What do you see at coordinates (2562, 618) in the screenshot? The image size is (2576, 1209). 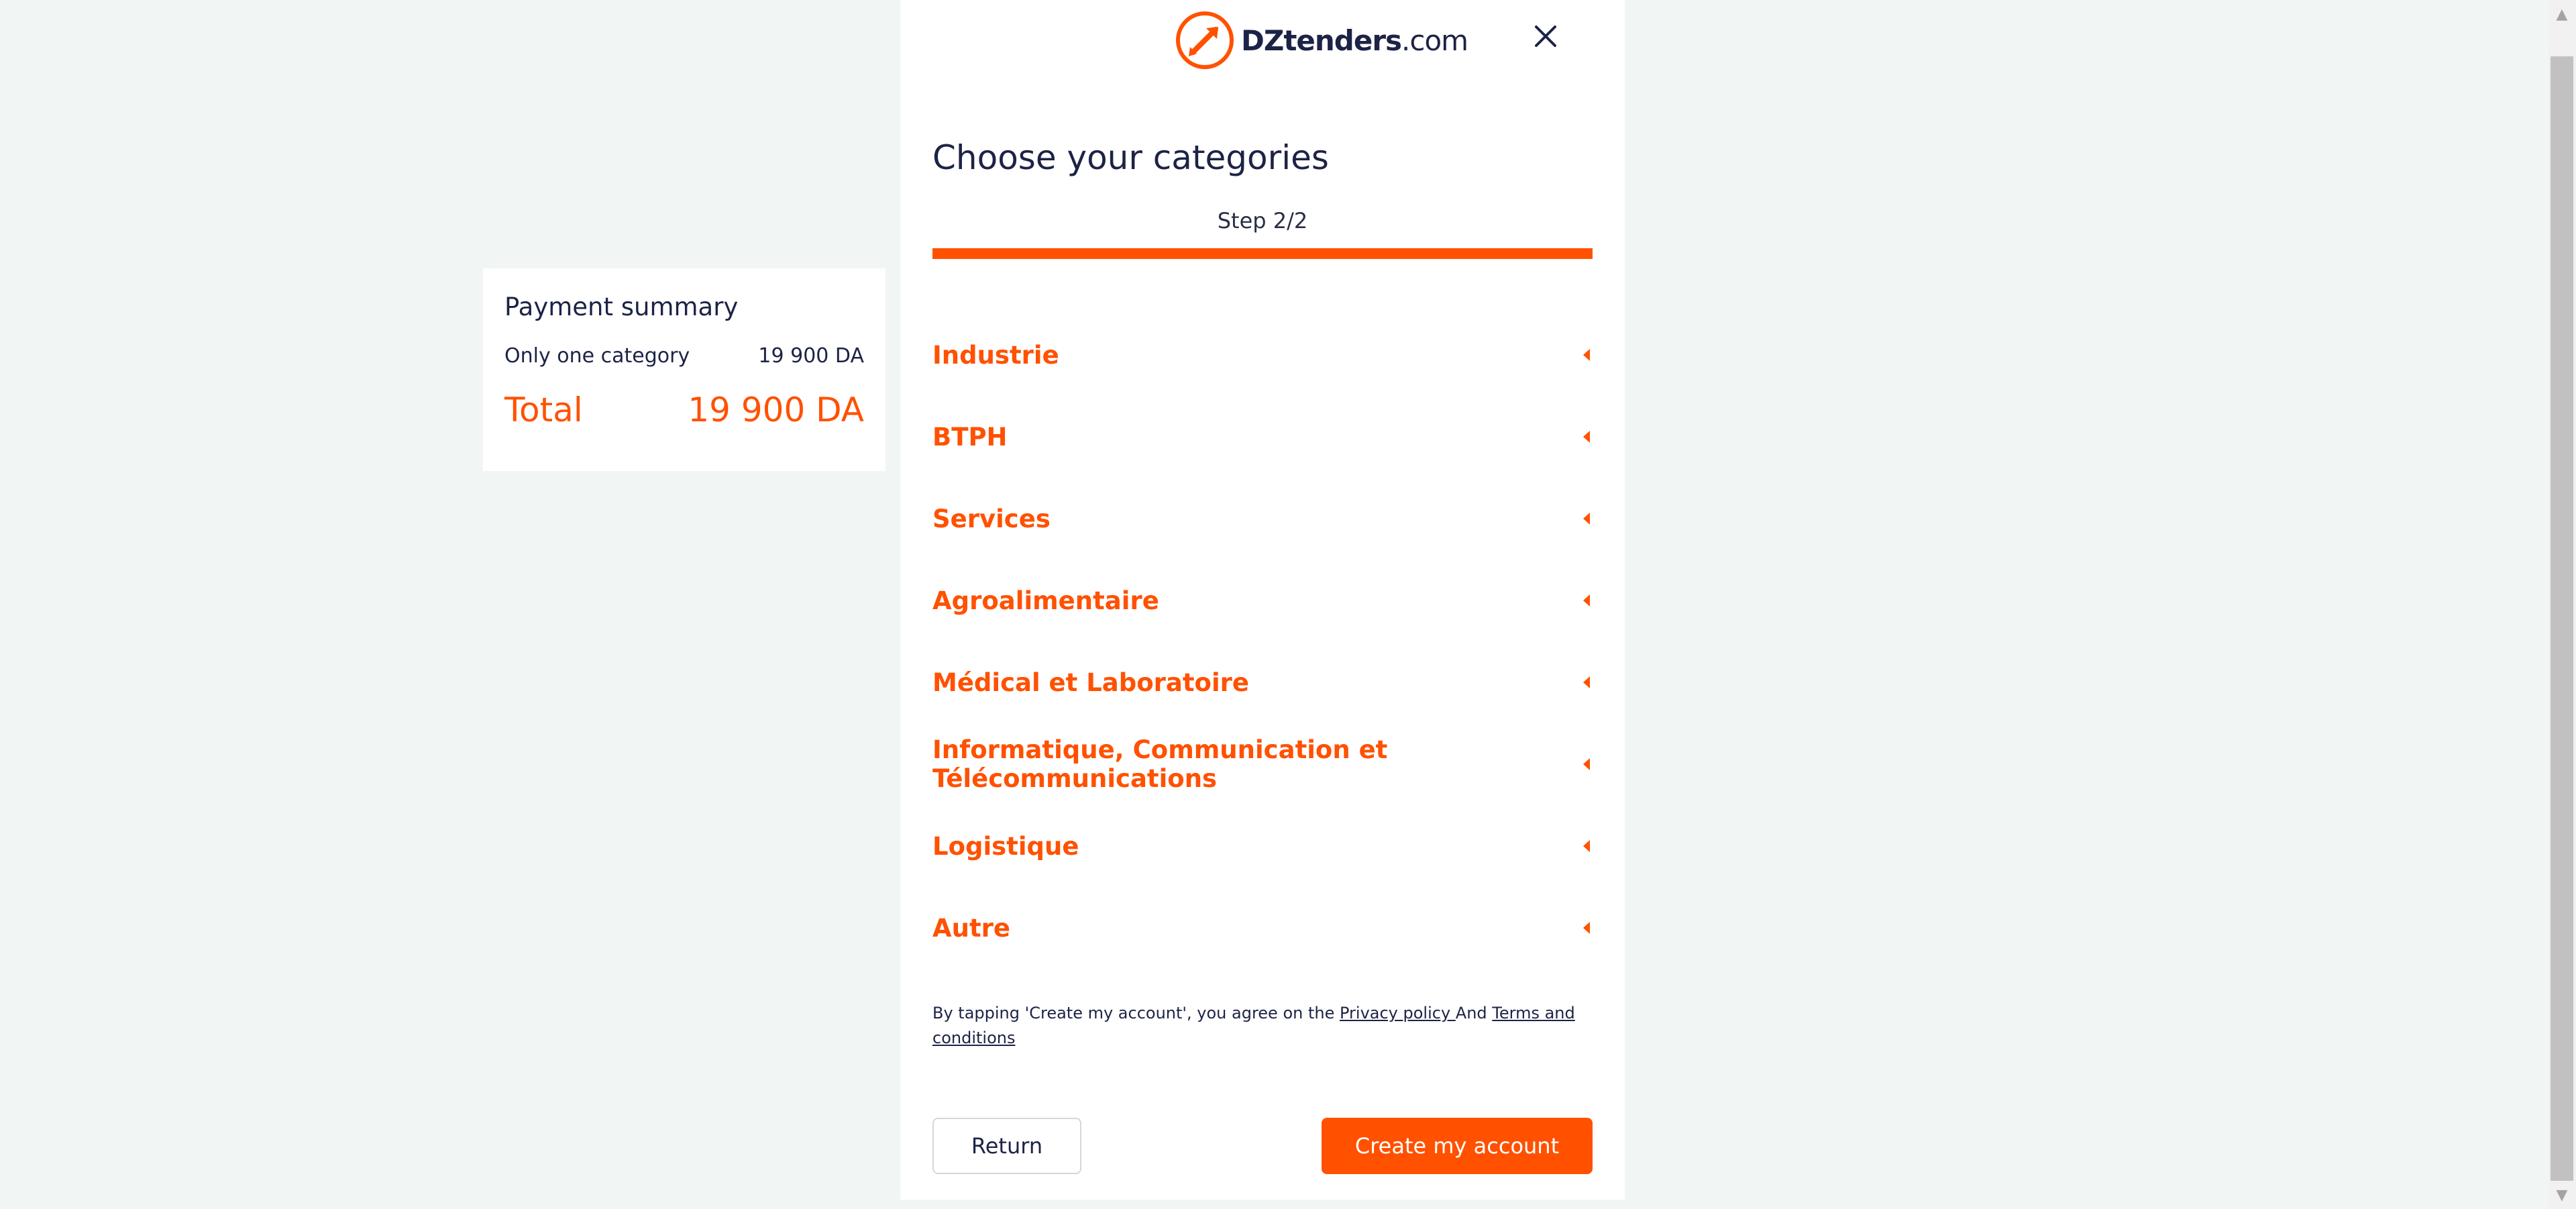 I see `scrollbar-thumb` at bounding box center [2562, 618].